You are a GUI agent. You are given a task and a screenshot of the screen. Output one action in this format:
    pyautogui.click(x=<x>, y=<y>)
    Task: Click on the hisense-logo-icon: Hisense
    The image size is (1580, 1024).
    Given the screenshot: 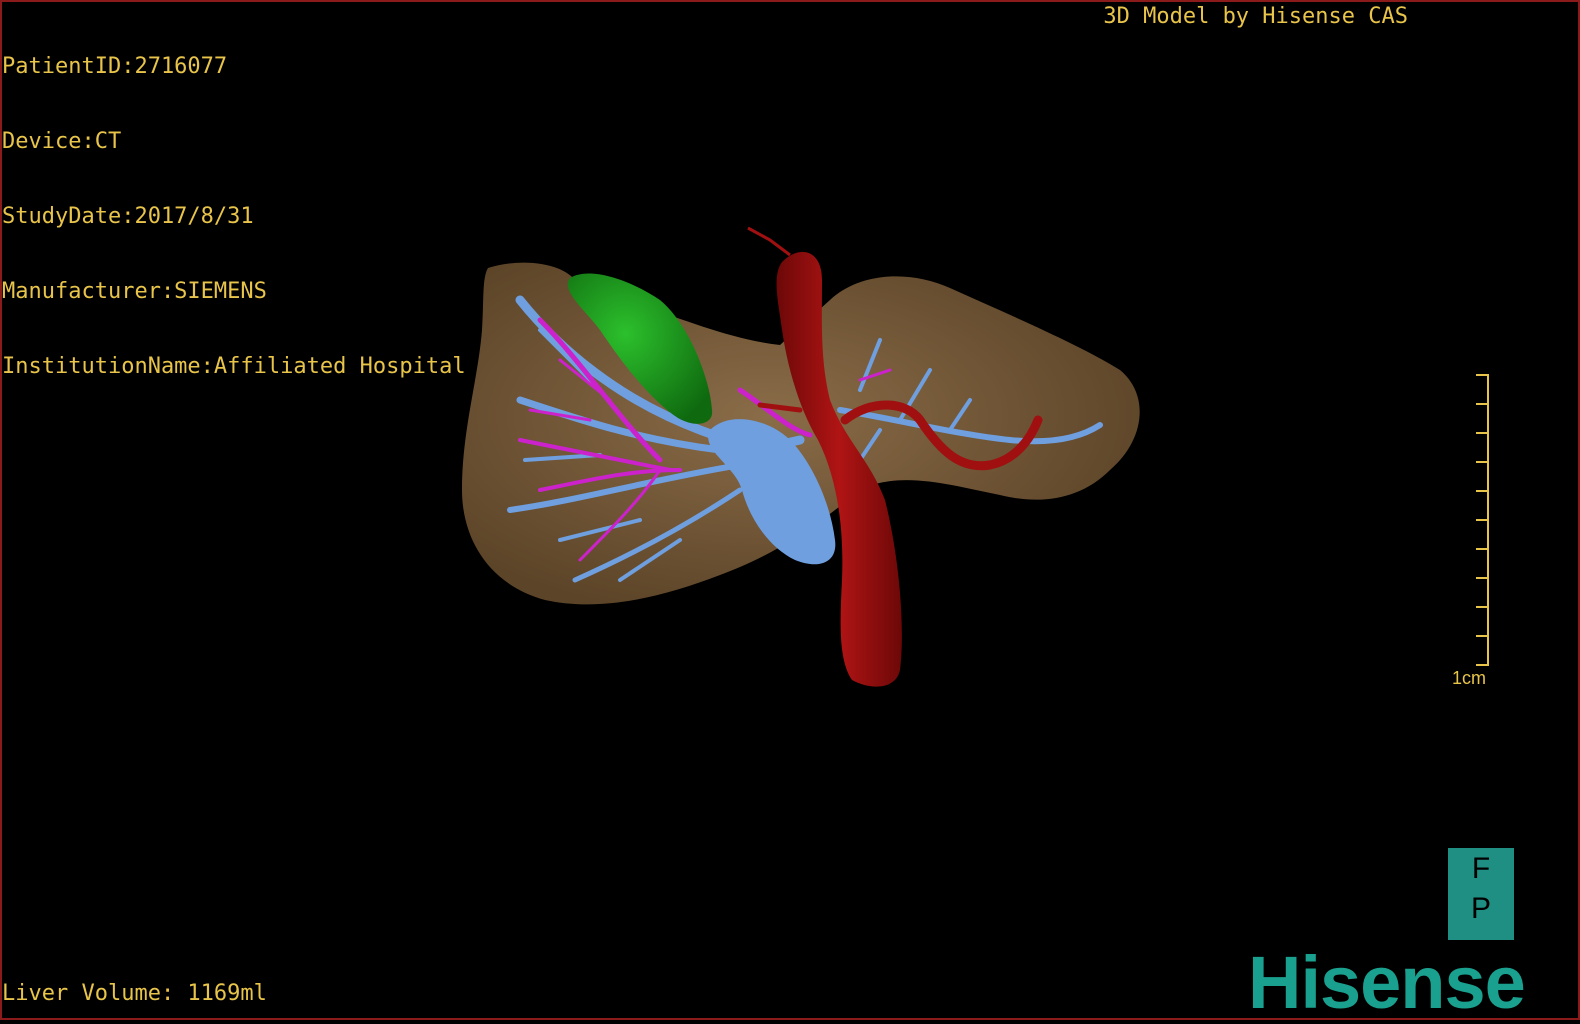 What is the action you would take?
    pyautogui.click(x=1387, y=982)
    